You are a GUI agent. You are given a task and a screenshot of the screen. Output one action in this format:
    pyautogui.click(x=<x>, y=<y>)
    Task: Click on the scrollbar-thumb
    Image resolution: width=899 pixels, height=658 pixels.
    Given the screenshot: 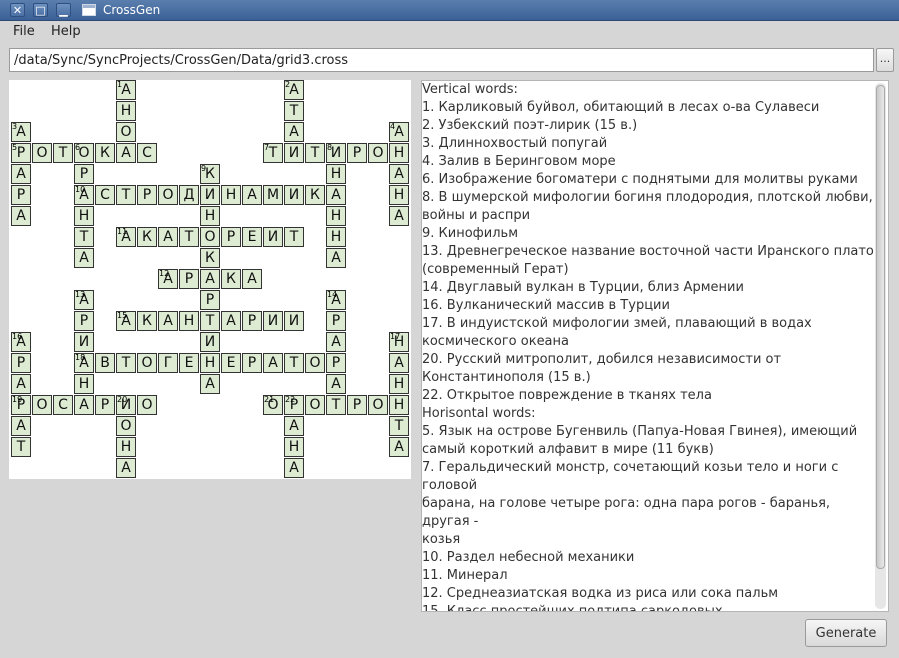 What is the action you would take?
    pyautogui.click(x=880, y=327)
    